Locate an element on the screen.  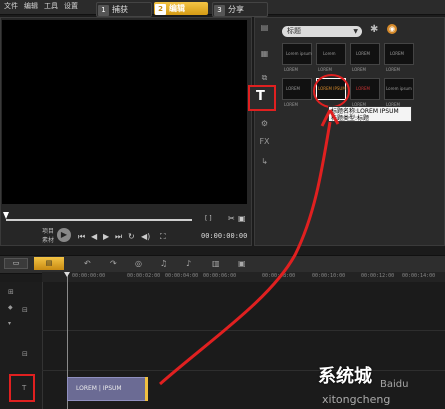
title-tool-icon: T is located at coordinates (260, 96).